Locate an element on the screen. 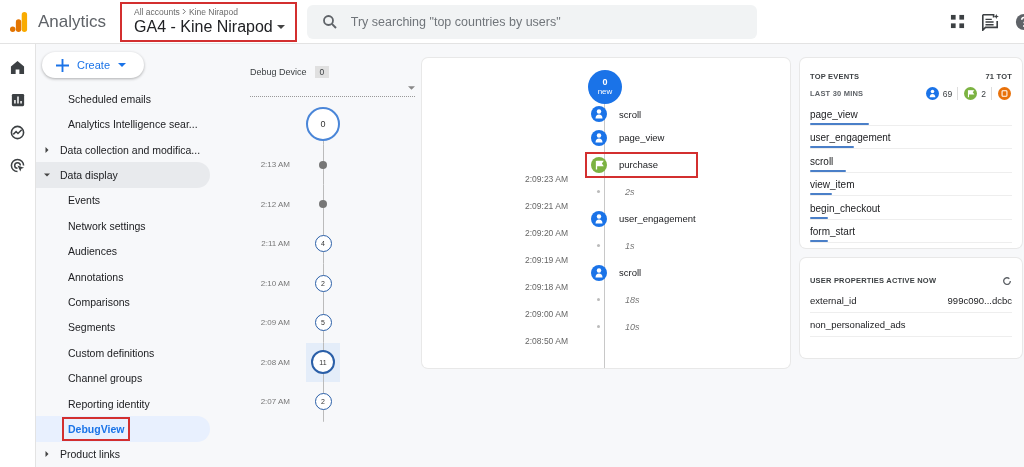 The height and width of the screenshot is (467, 1024). event-name: form_start is located at coordinates (911, 231).